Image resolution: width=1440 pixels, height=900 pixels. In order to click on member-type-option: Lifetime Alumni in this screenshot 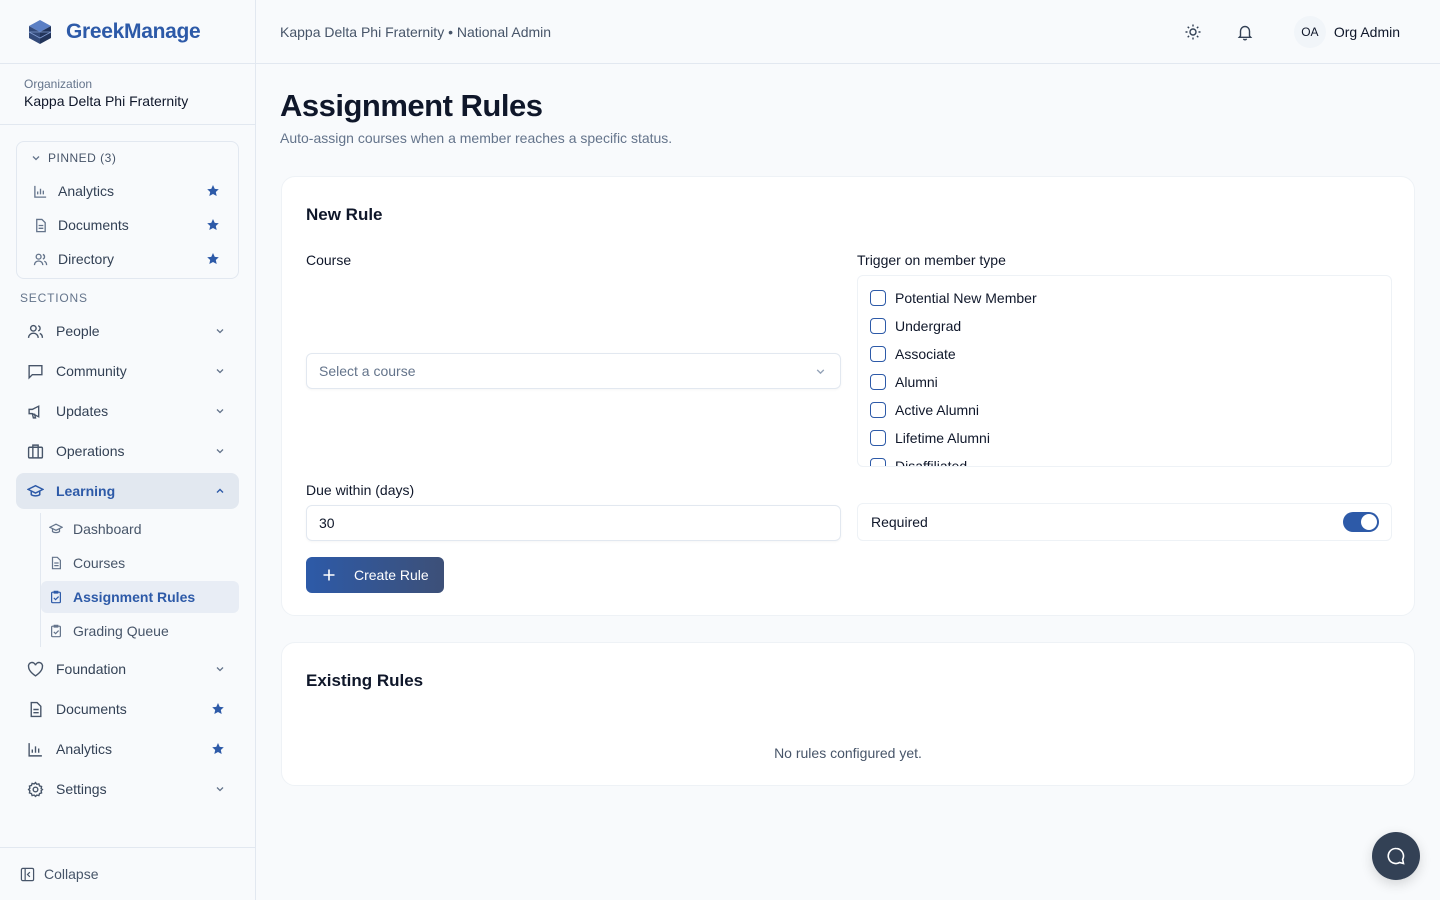, I will do `click(1130, 438)`.